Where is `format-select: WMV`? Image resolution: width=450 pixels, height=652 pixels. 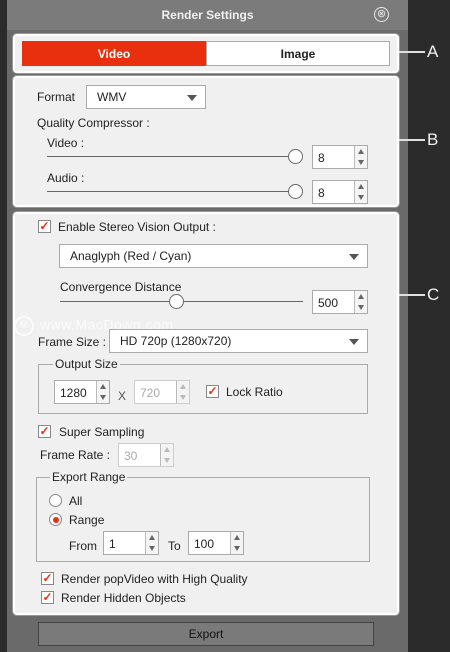
format-select: WMV is located at coordinates (146, 97).